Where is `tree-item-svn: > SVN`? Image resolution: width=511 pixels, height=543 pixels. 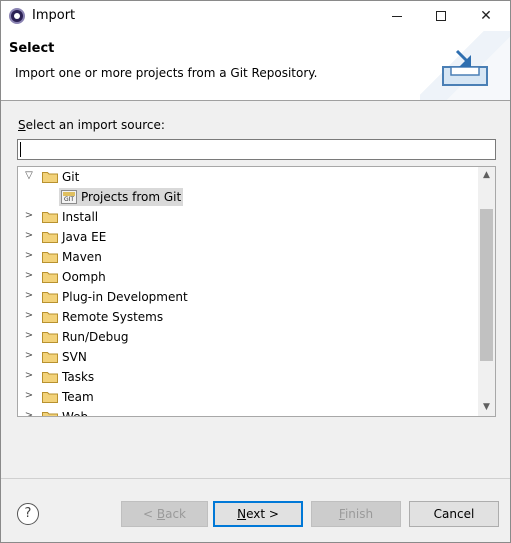
tree-item-svn: > SVN is located at coordinates (248, 357).